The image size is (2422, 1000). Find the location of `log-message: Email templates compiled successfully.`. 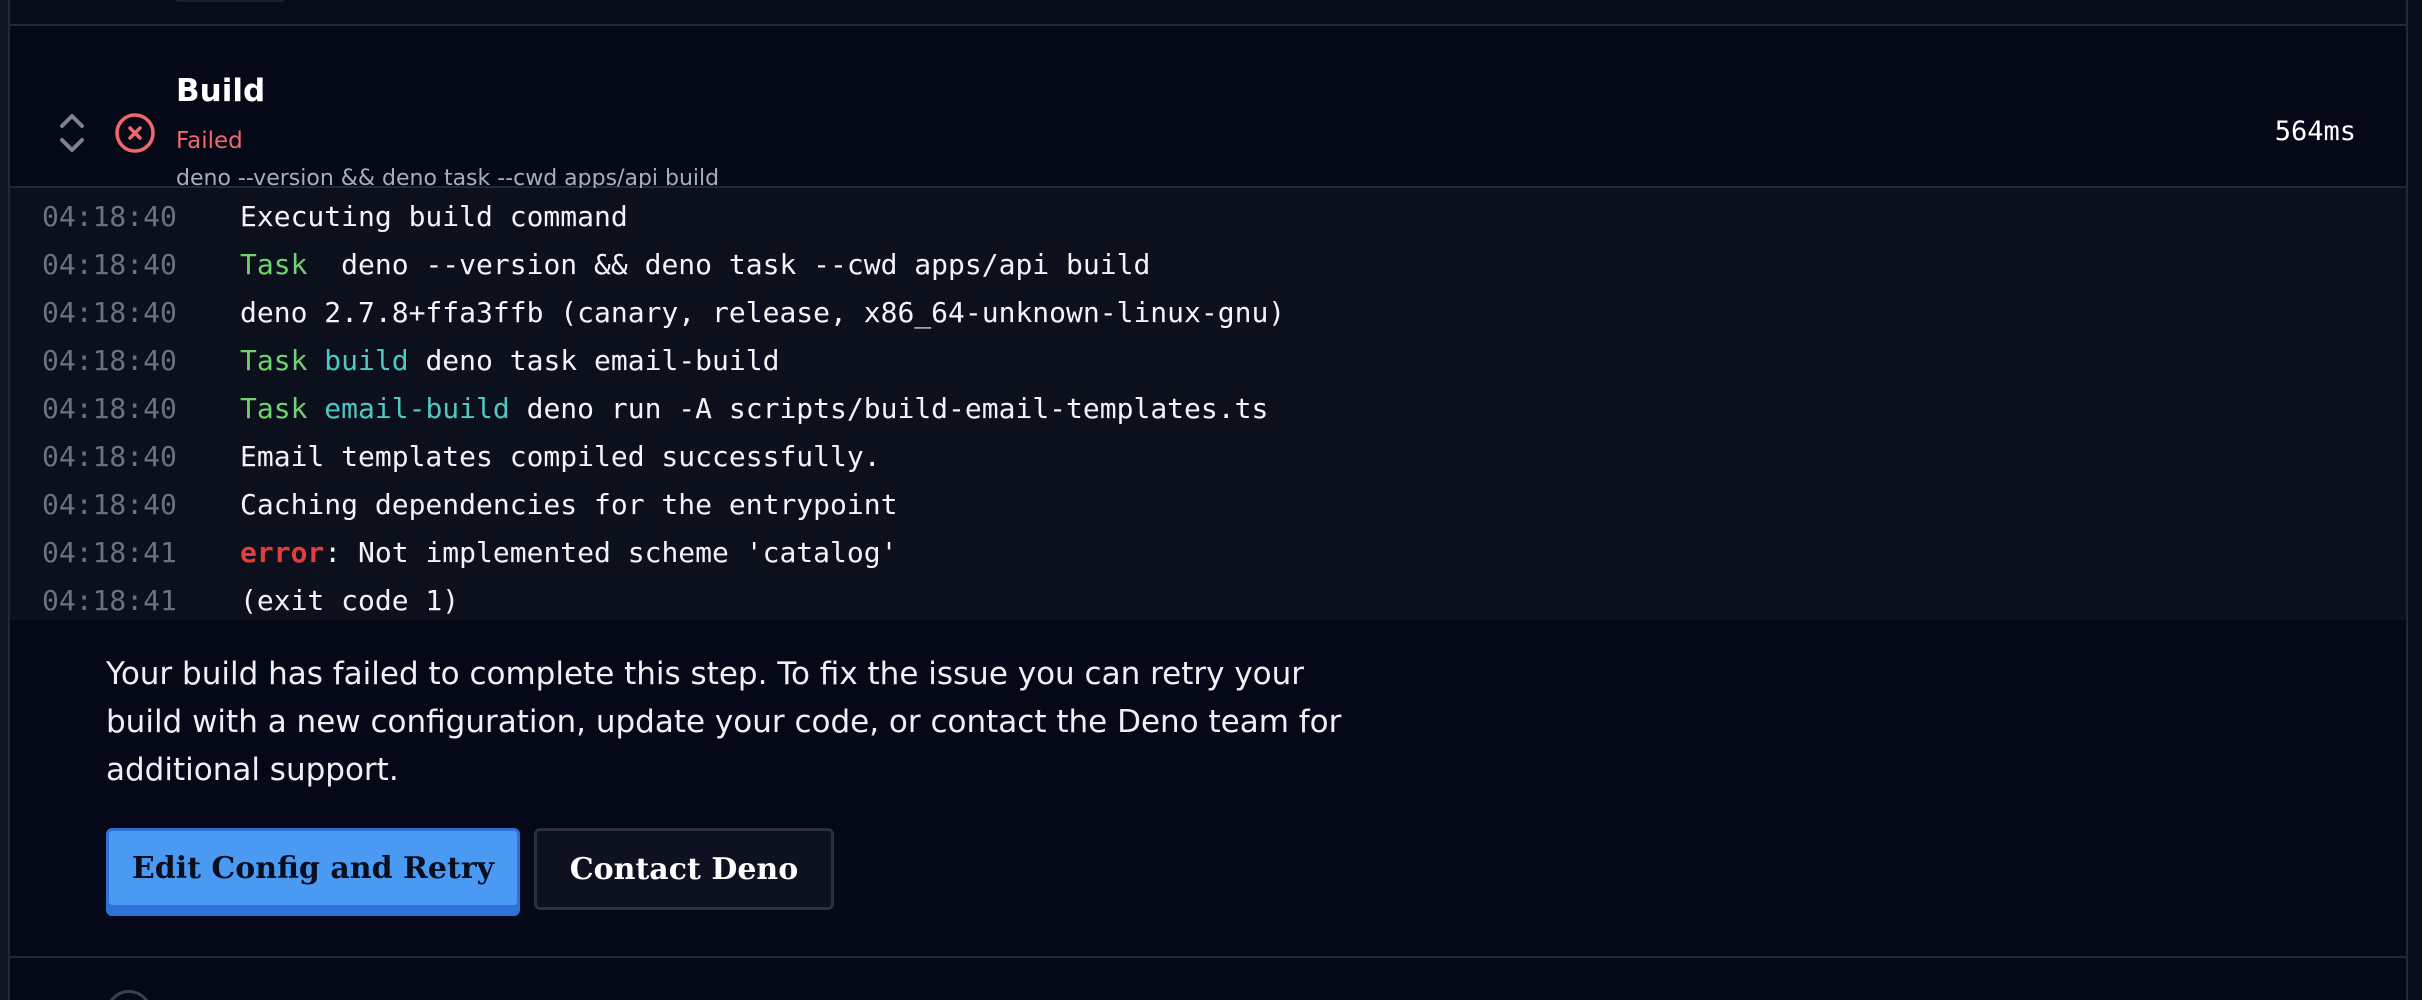

log-message: Email templates compiled successfully. is located at coordinates (544, 456).